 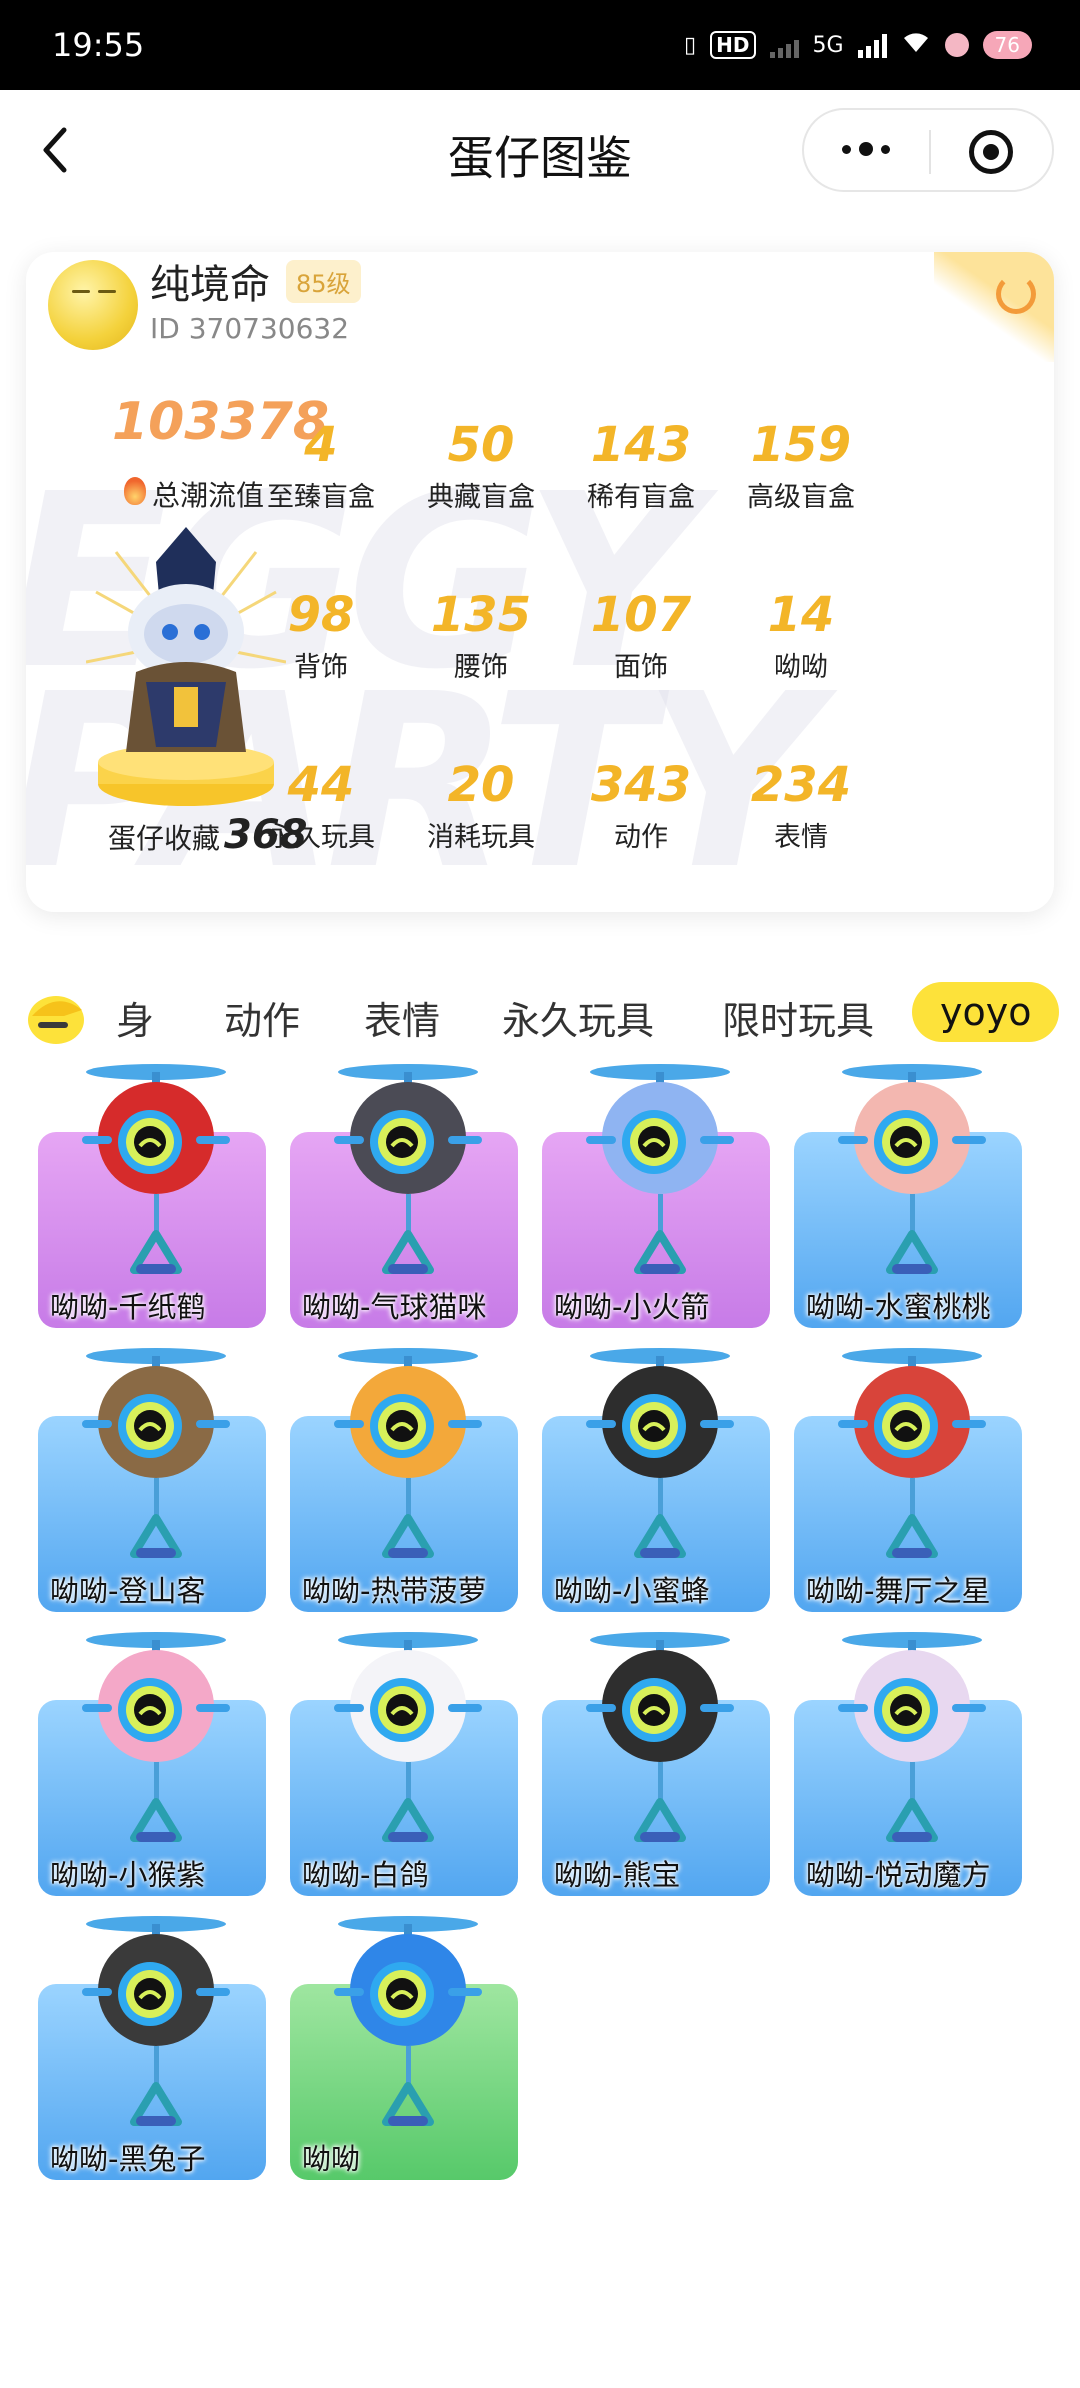 I want to click on mini-program-capsule, so click(x=928, y=150).